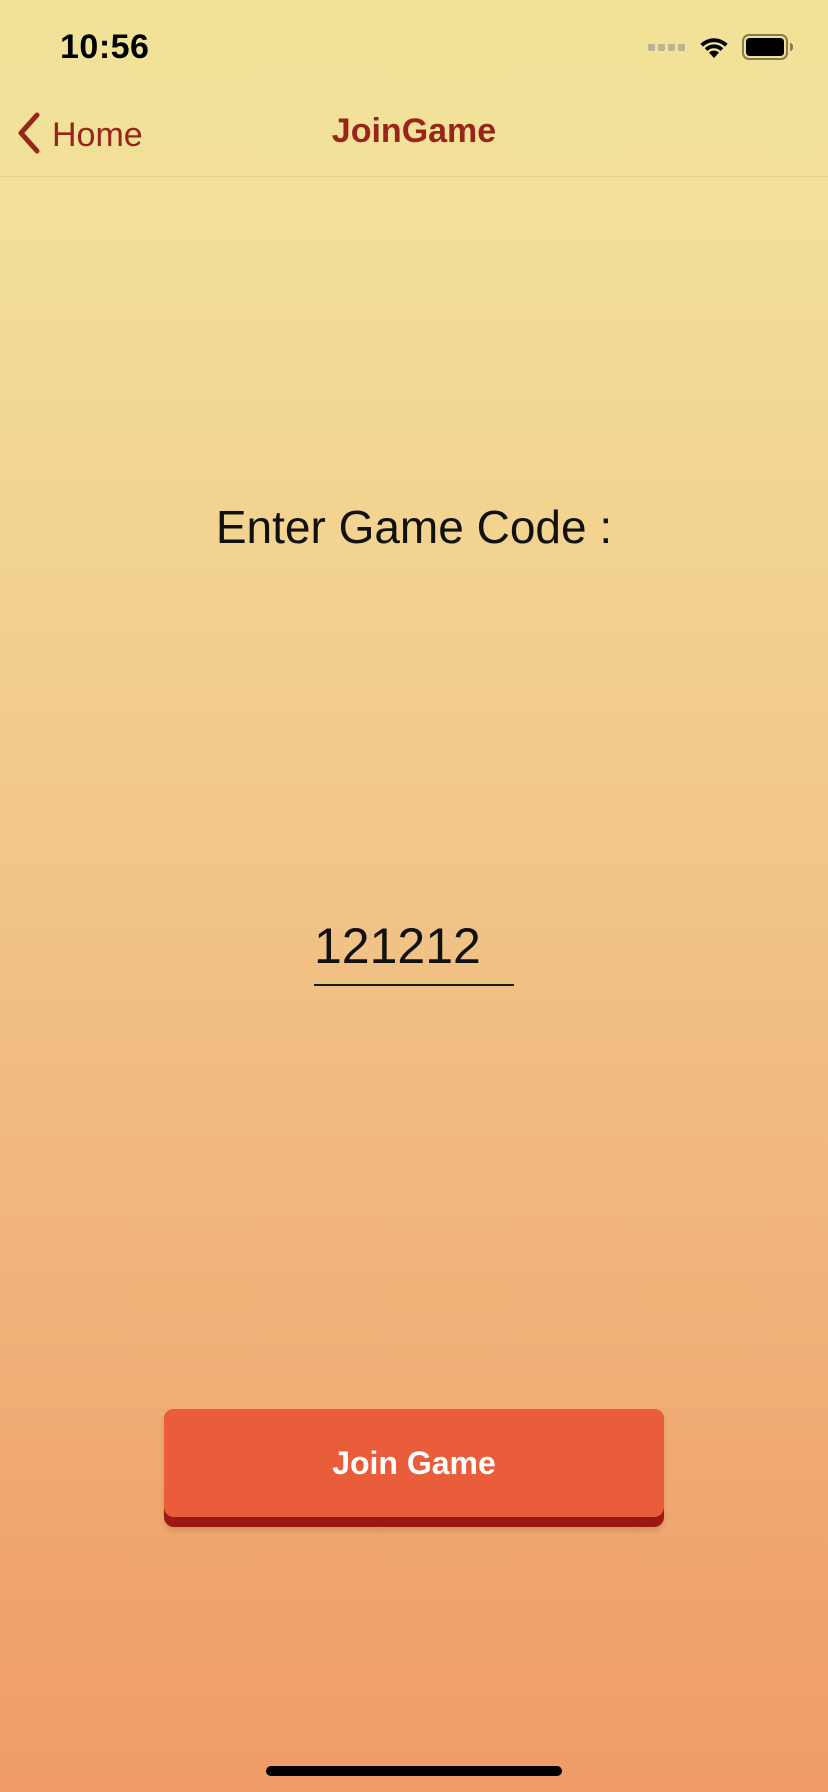 The image size is (828, 1792). I want to click on navigation-bar: Home JoinGame, so click(414, 138).